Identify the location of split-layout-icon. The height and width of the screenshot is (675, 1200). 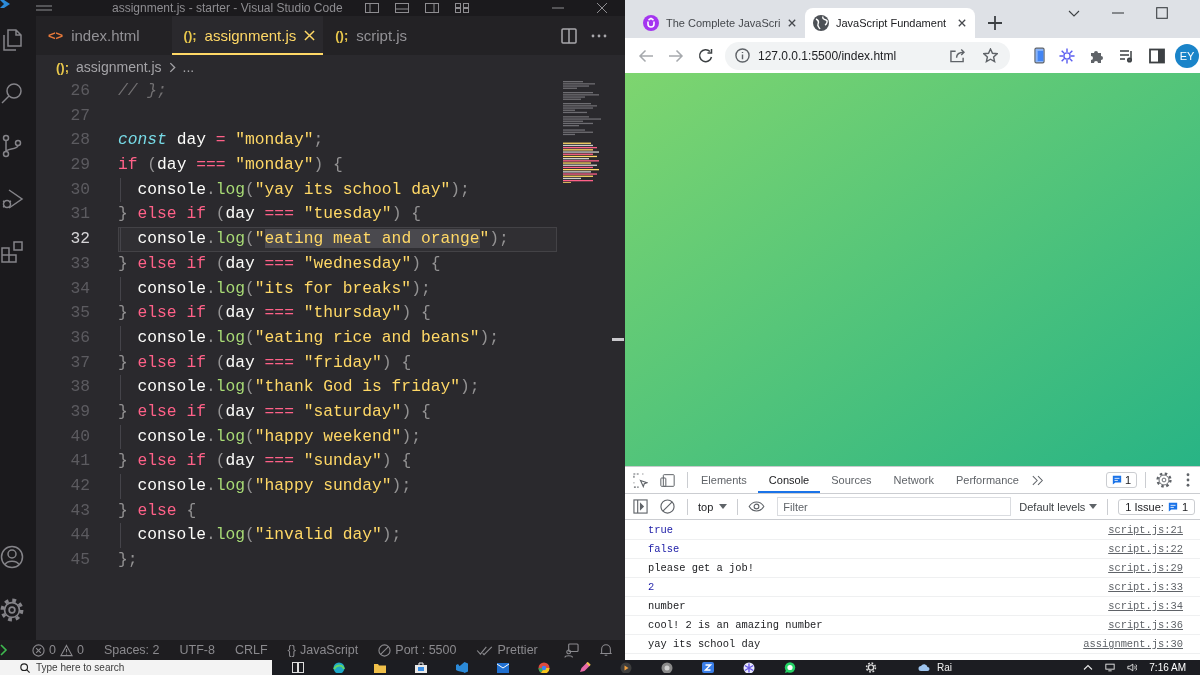
(431, 8).